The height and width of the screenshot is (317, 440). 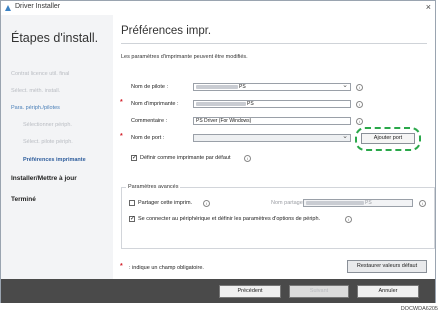 I want to click on share-name-info-icon: i, so click(x=422, y=203).